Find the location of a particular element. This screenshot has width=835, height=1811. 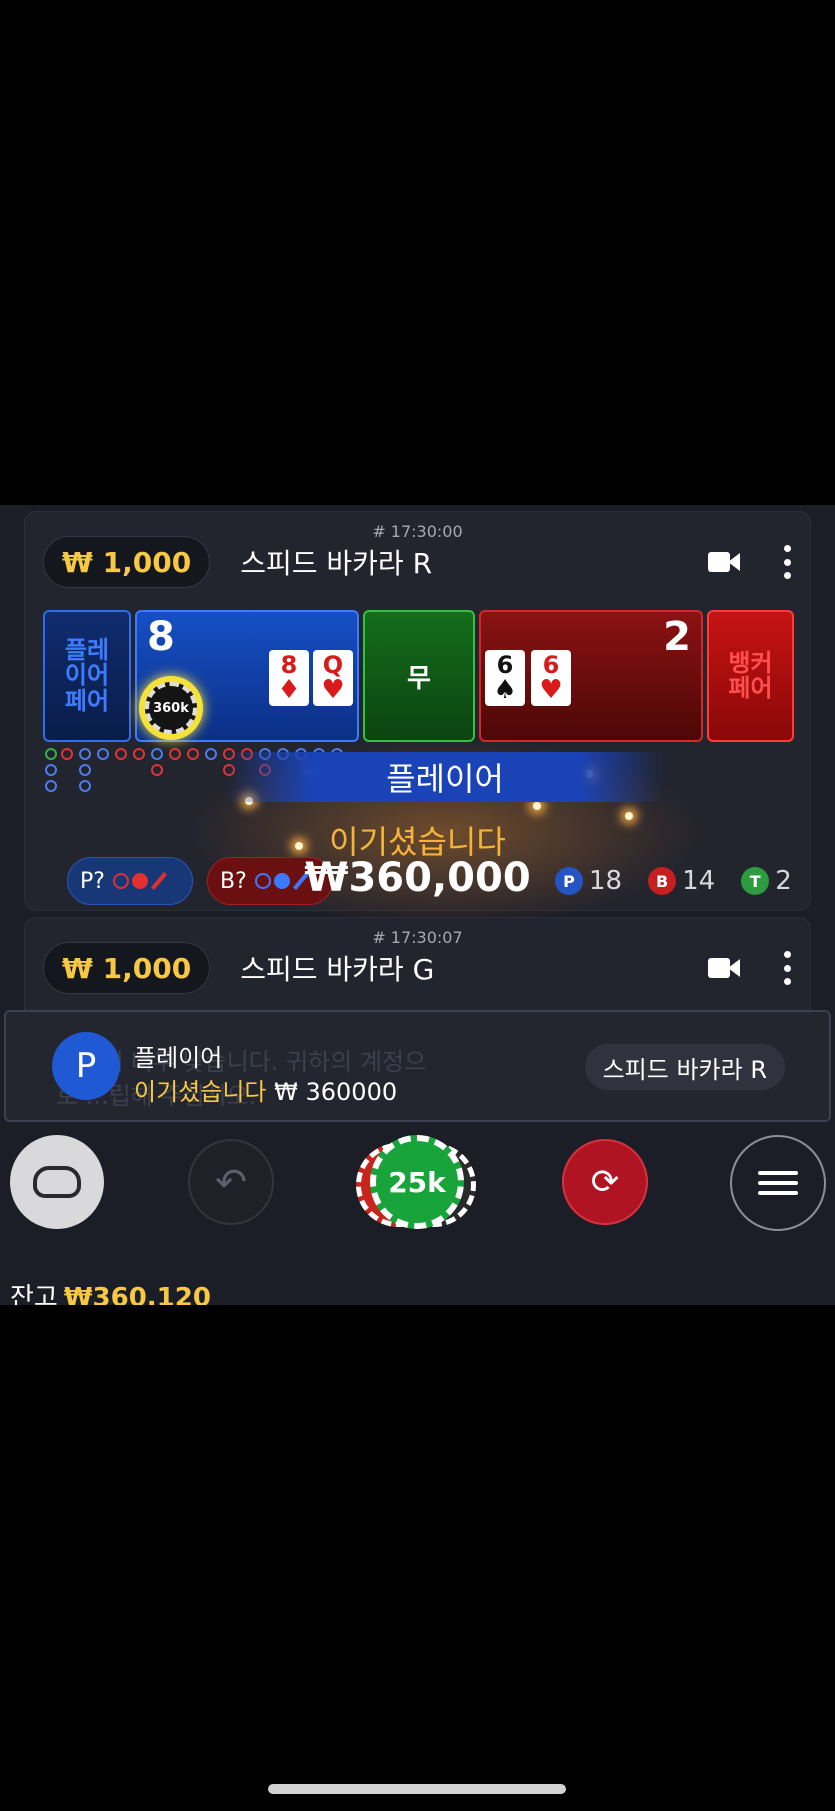

banker-card-2: 6 ♥ is located at coordinates (551, 678).